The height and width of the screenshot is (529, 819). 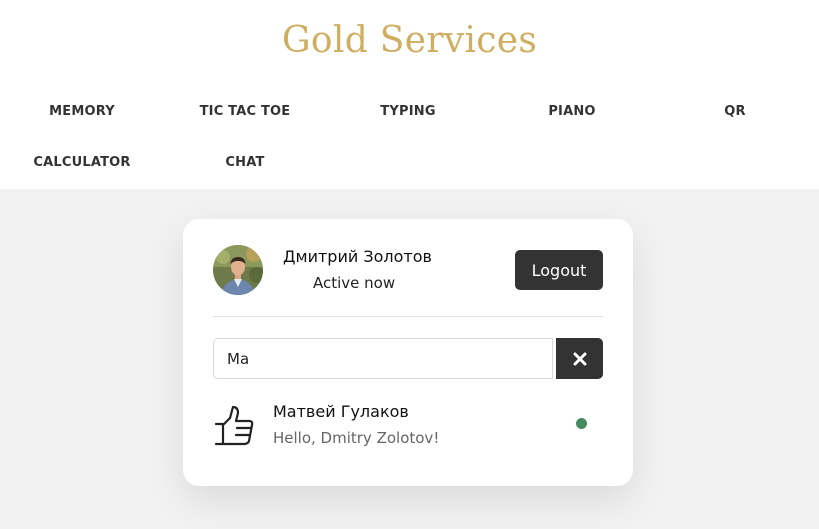 What do you see at coordinates (354, 283) in the screenshot?
I see `current-user-status: Active now` at bounding box center [354, 283].